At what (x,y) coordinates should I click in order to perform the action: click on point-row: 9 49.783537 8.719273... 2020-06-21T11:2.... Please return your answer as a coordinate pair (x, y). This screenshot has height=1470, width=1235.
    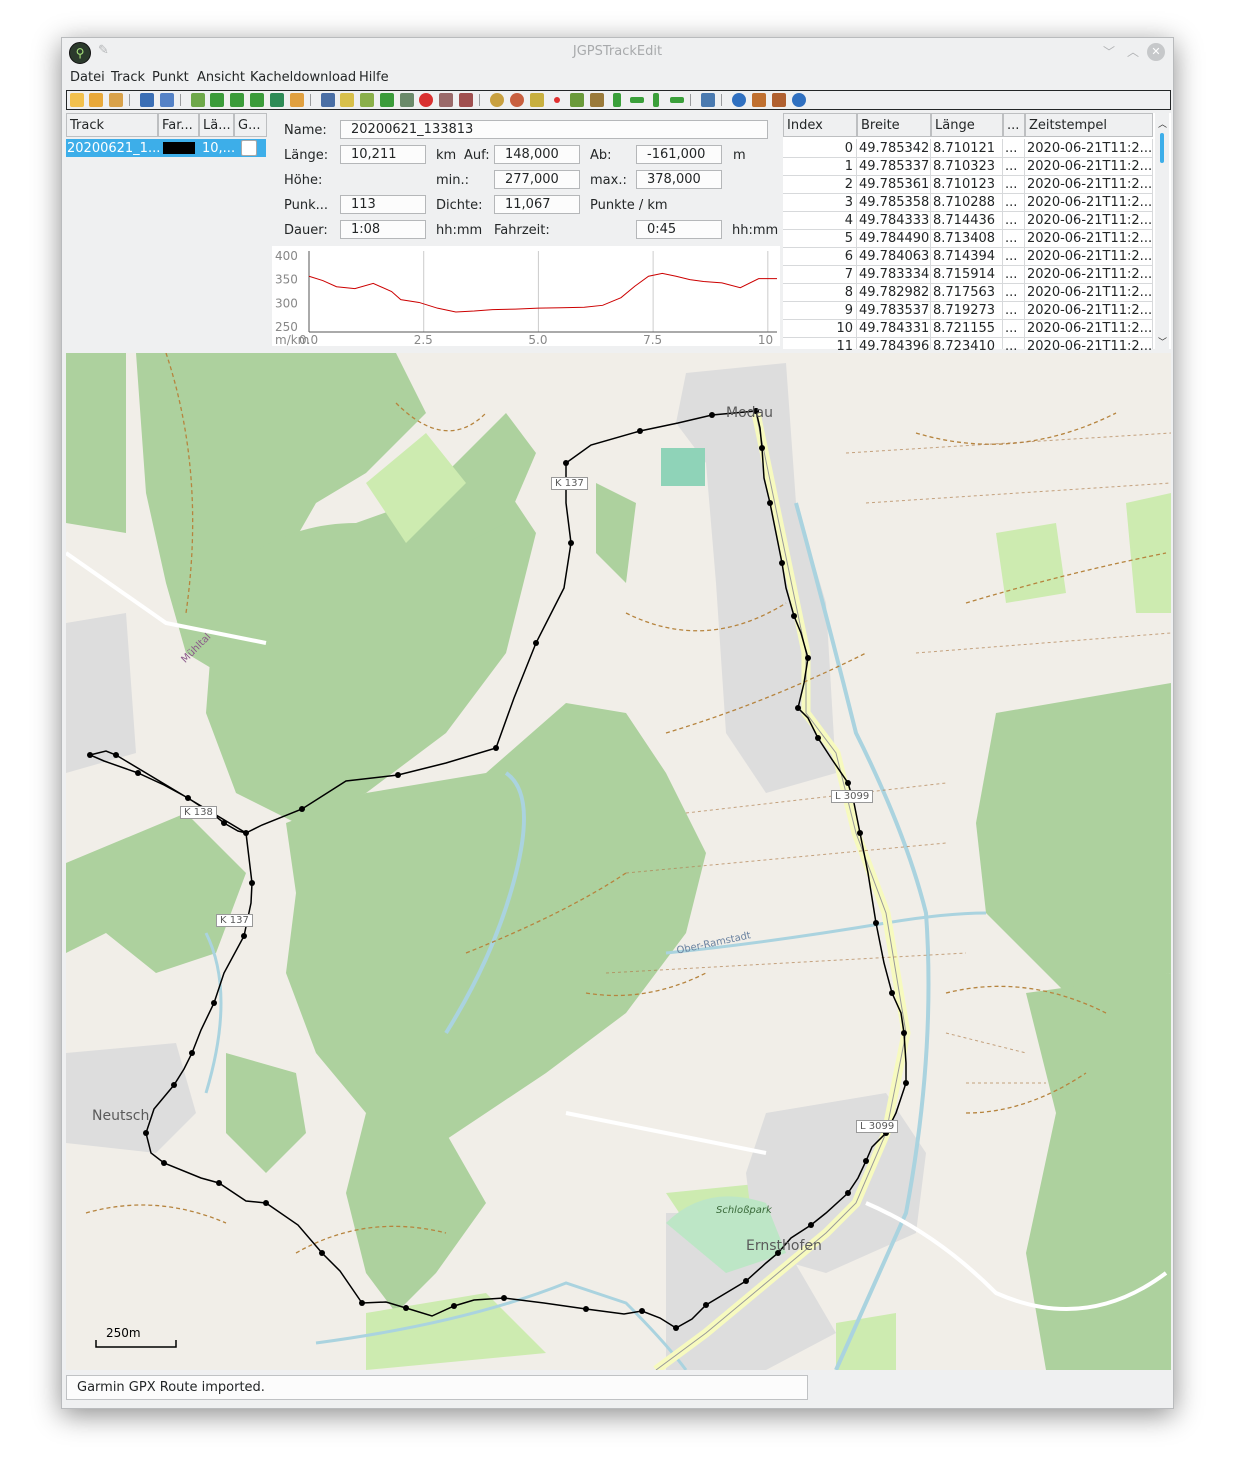
    Looking at the image, I should click on (968, 310).